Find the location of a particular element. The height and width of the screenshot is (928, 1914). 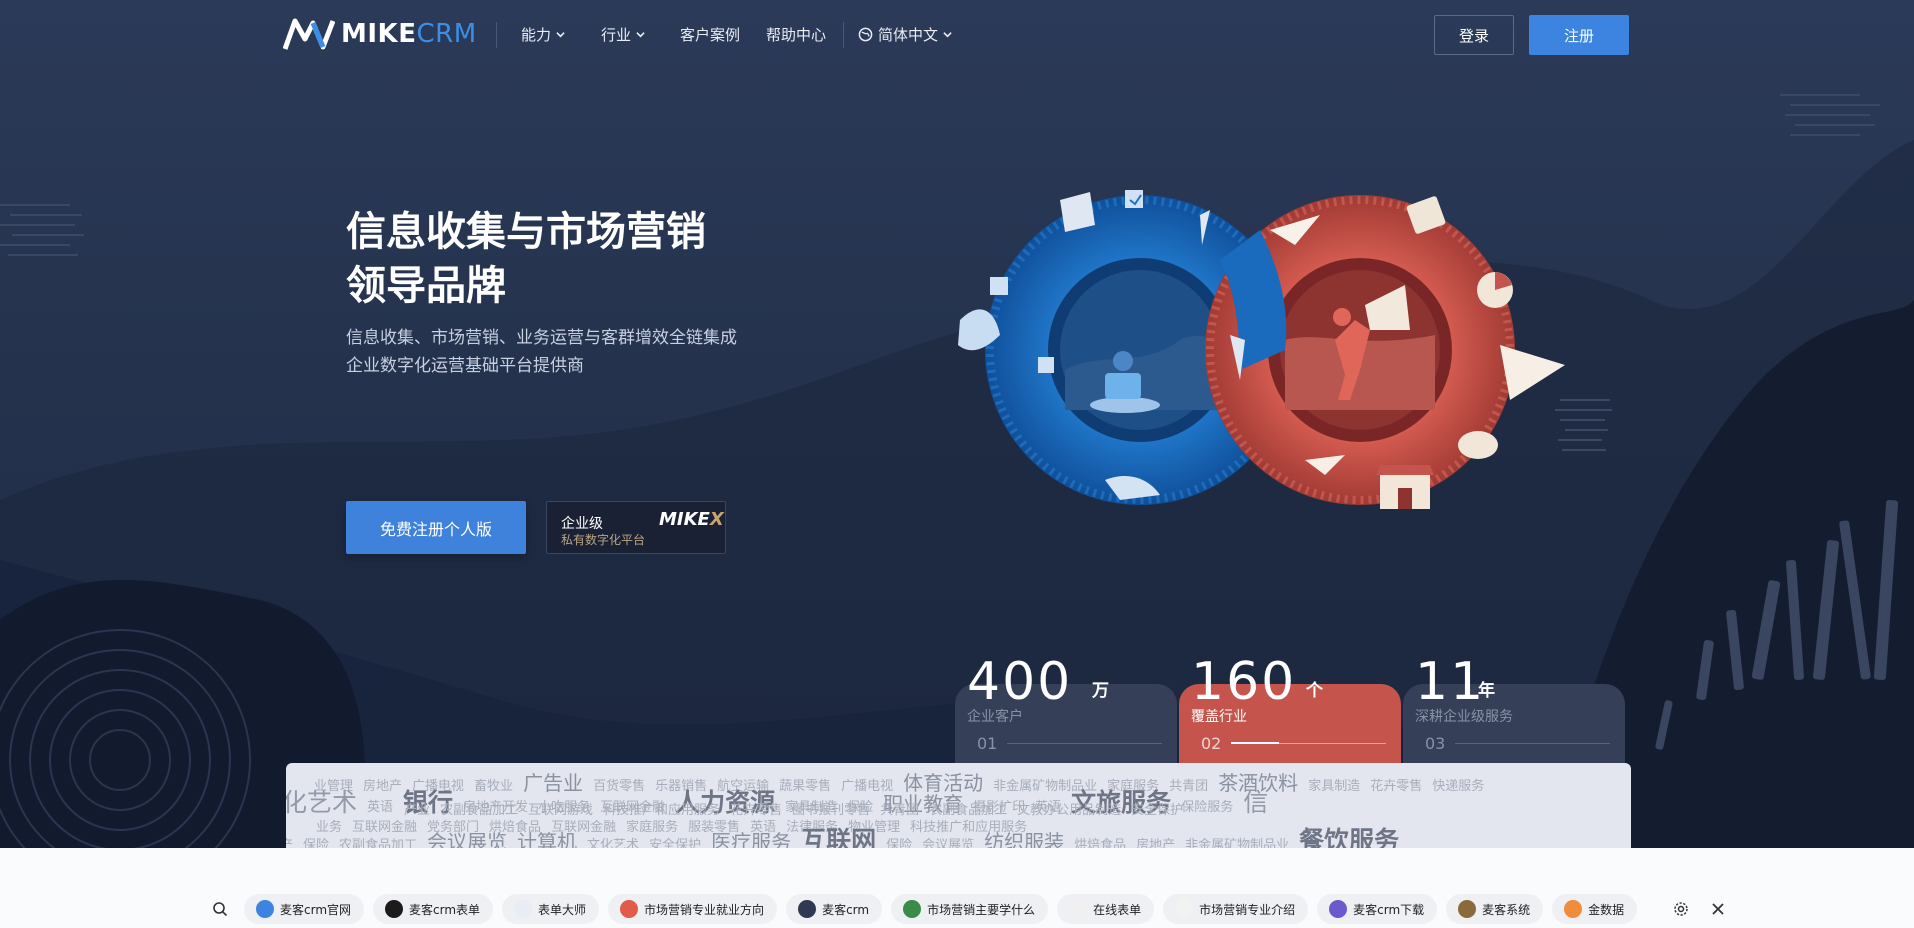

search-button is located at coordinates (220, 909).